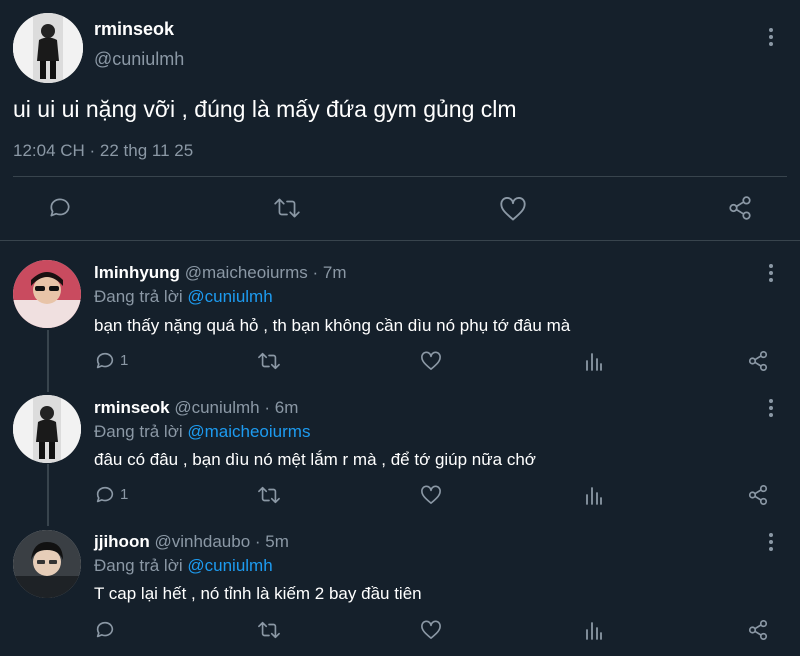 The height and width of the screenshot is (656, 800). I want to click on reply-author-handle: @maicheoiurms, so click(246, 272).